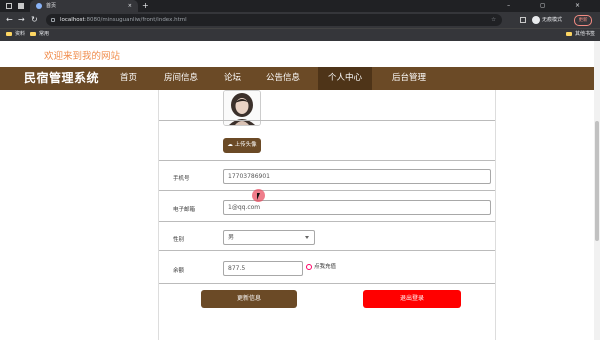 Image resolution: width=600 pixels, height=340 pixels. Describe the element at coordinates (44, 34) in the screenshot. I see `bookmark-label: 常用` at that location.